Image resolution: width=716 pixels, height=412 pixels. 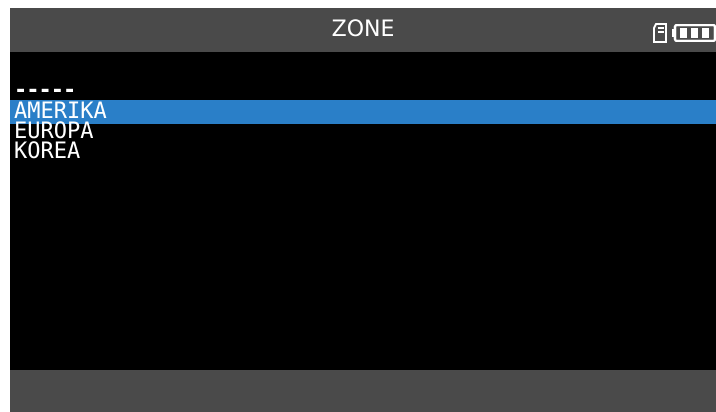 I want to click on title-bar: ZONE, so click(x=363, y=30).